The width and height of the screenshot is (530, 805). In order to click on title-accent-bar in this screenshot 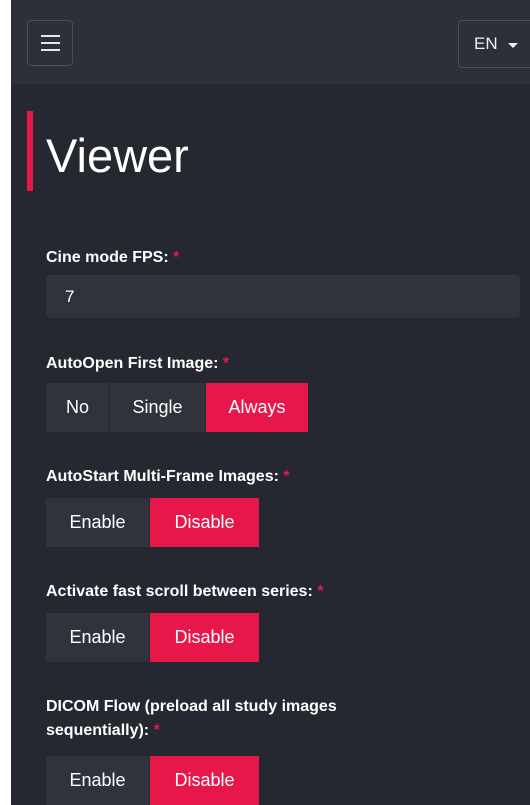, I will do `click(30, 151)`.